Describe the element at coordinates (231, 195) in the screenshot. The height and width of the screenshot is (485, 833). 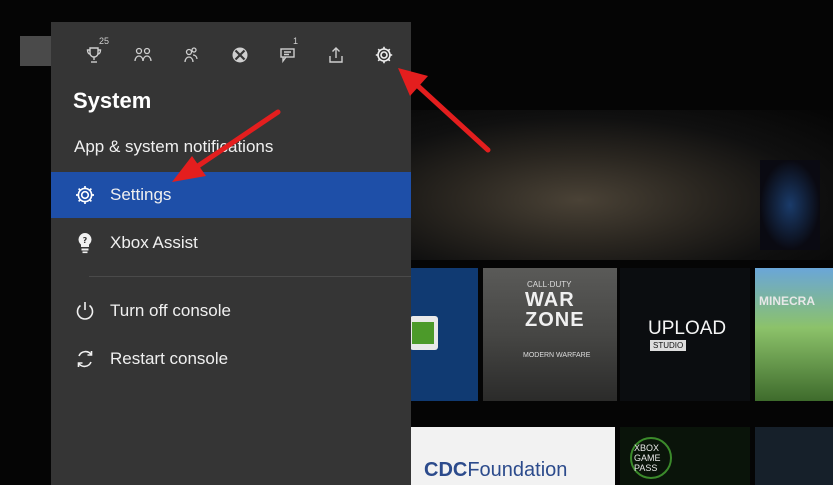
I see `menu-item-settings: Settings` at that location.